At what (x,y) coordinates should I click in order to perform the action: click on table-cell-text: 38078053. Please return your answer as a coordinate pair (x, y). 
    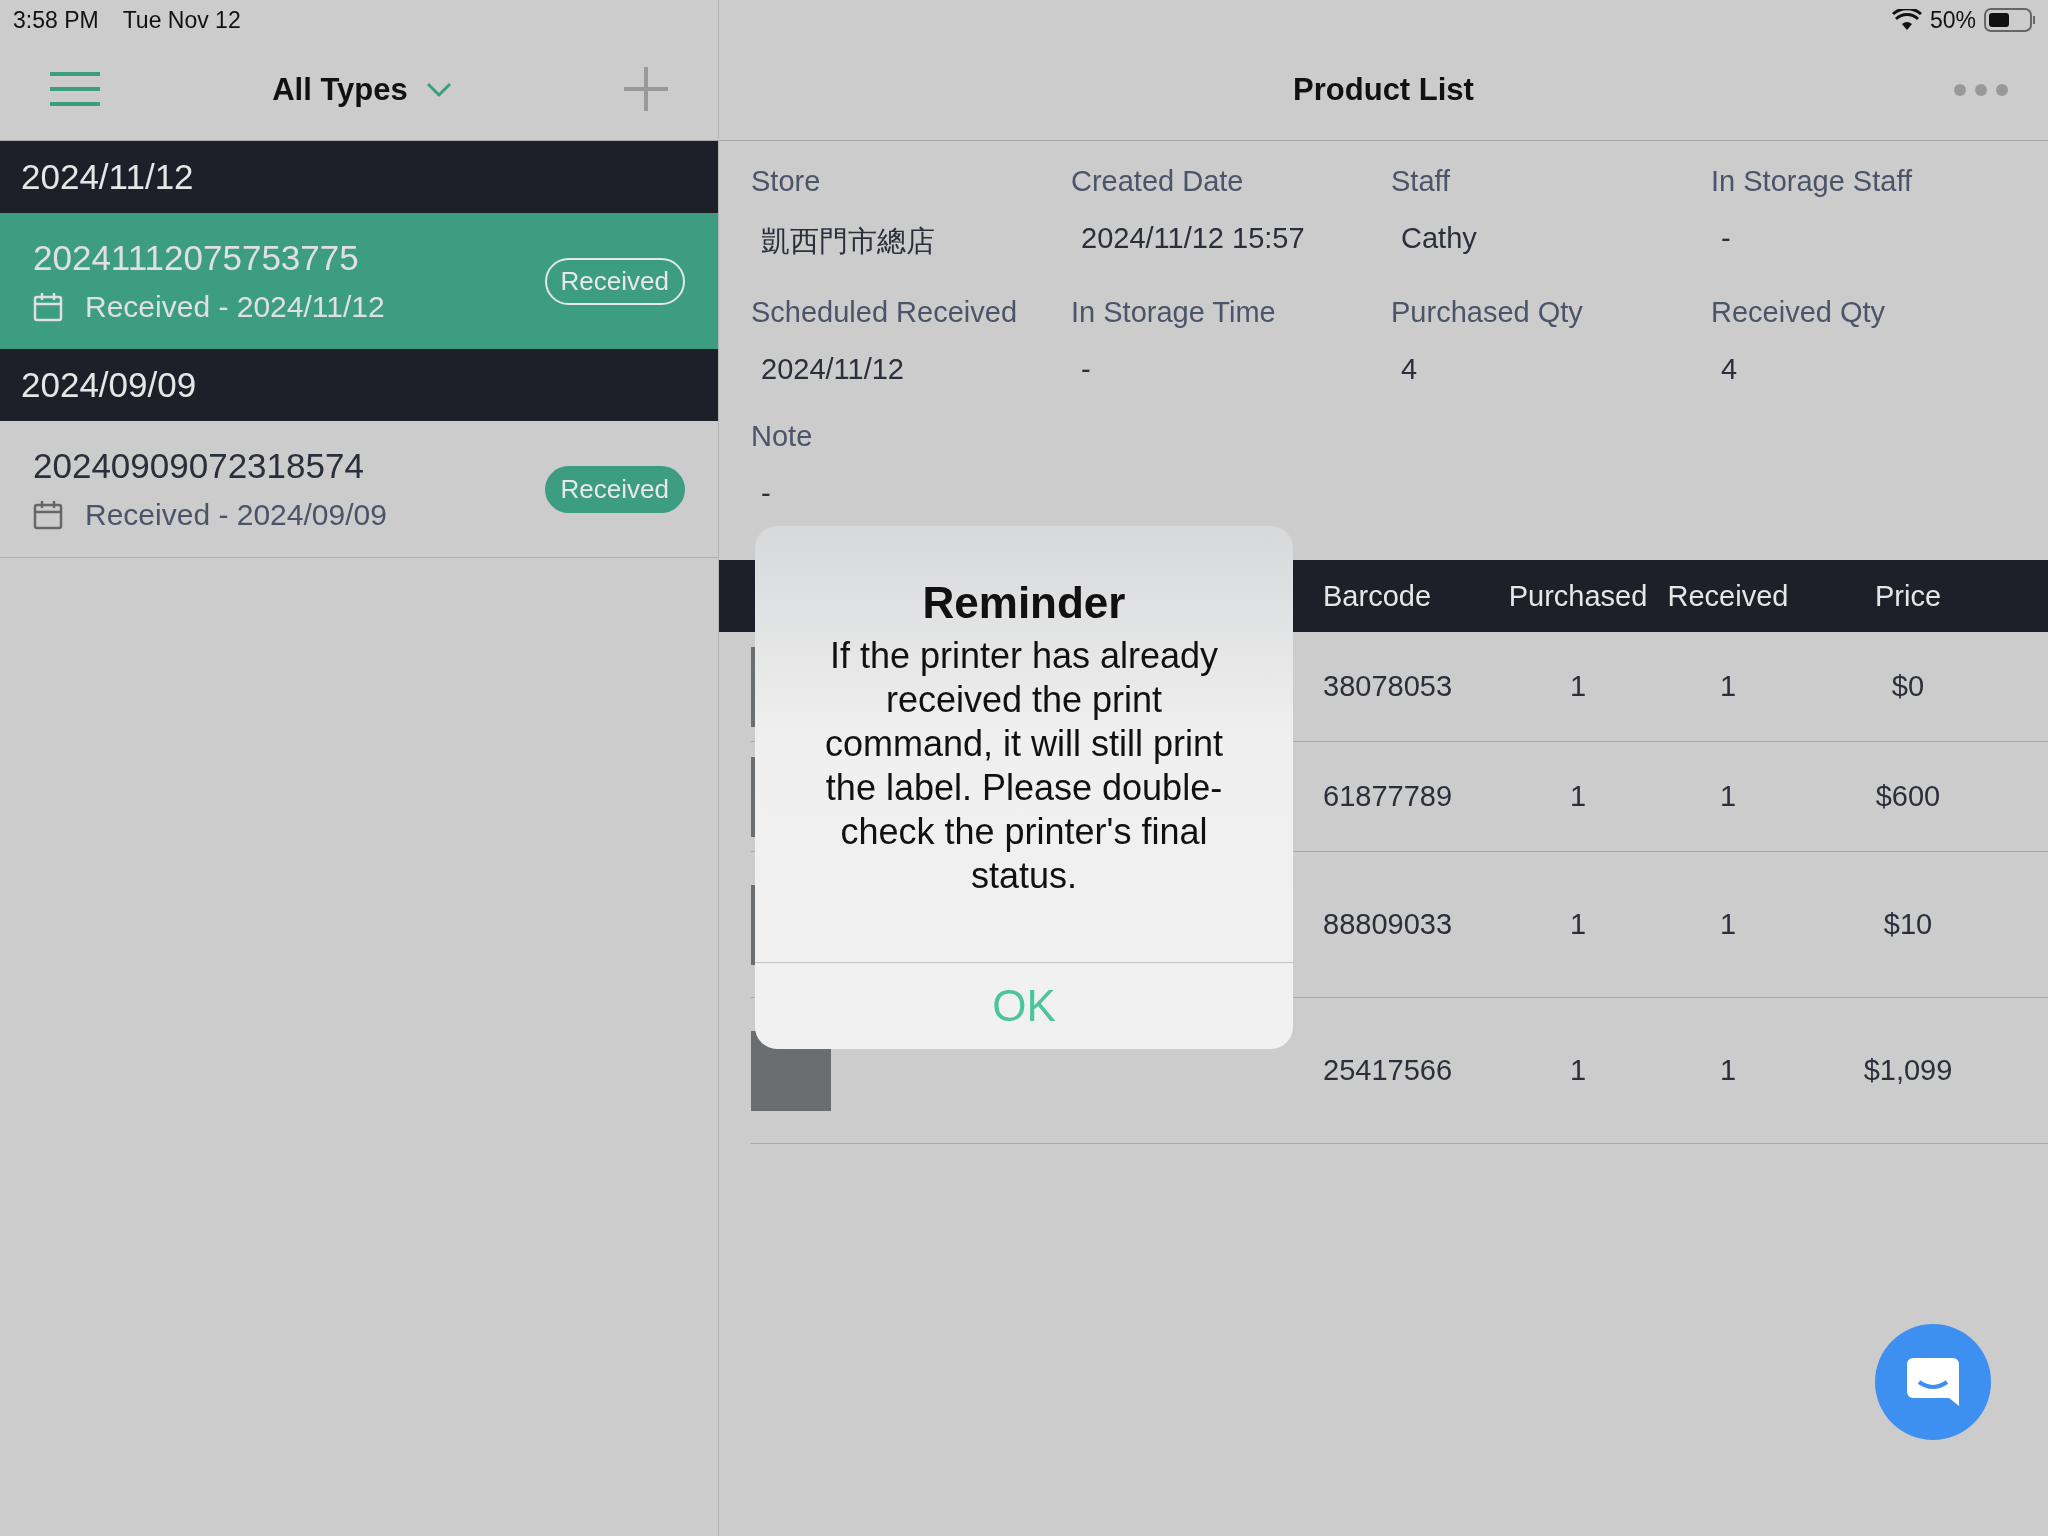
    Looking at the image, I should click on (1388, 686).